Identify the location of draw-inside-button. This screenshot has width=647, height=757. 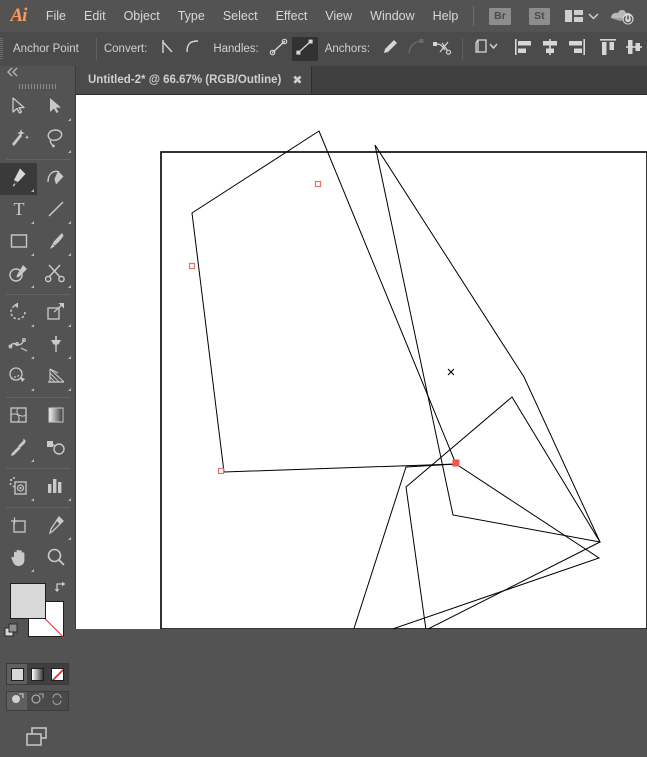
(58, 701).